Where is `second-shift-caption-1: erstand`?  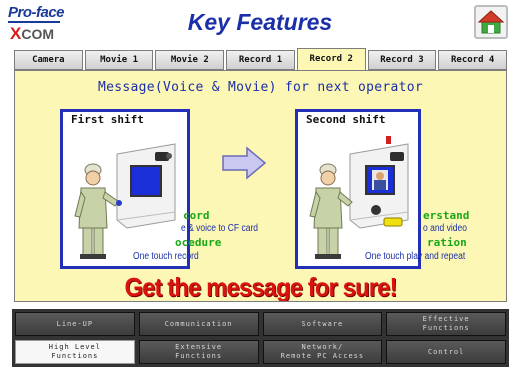
second-shift-caption-1: erstand is located at coordinates (446, 215).